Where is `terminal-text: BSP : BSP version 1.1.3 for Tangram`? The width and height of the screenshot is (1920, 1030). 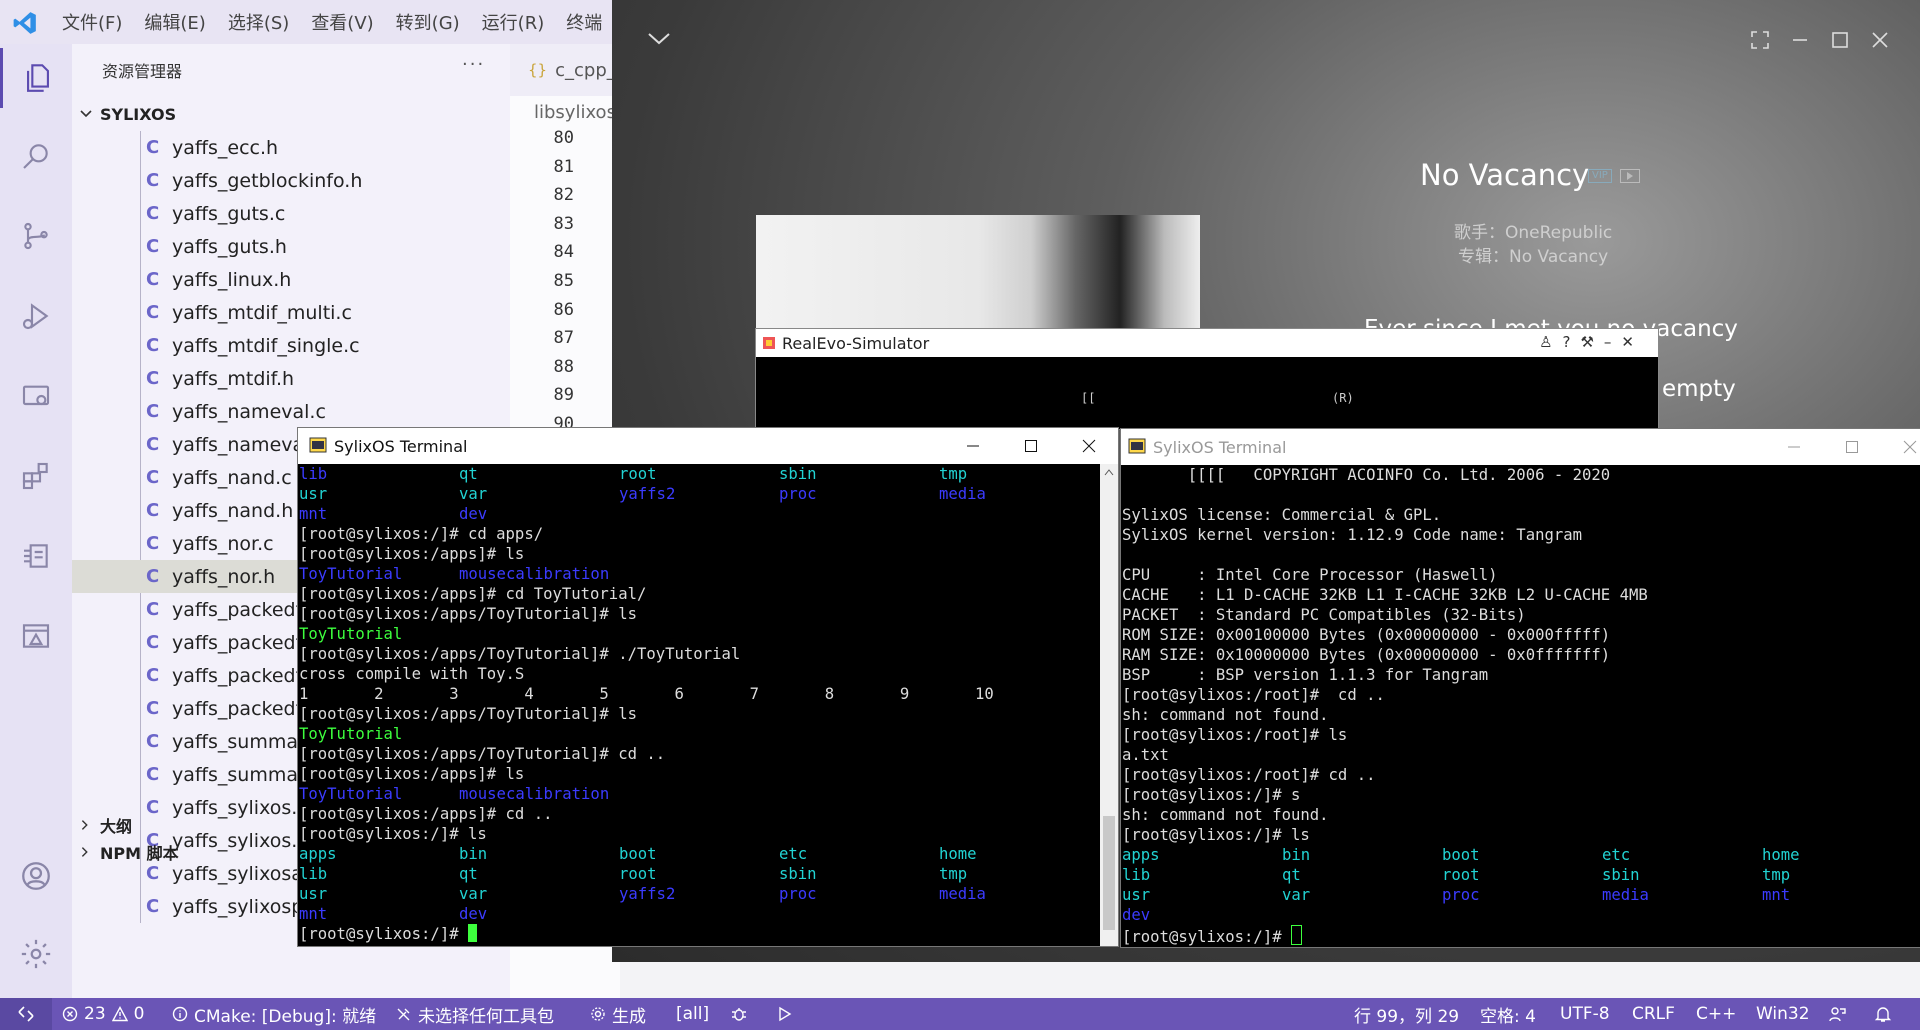 terminal-text: BSP : BSP version 1.1.3 for Tangram is located at coordinates (1305, 675).